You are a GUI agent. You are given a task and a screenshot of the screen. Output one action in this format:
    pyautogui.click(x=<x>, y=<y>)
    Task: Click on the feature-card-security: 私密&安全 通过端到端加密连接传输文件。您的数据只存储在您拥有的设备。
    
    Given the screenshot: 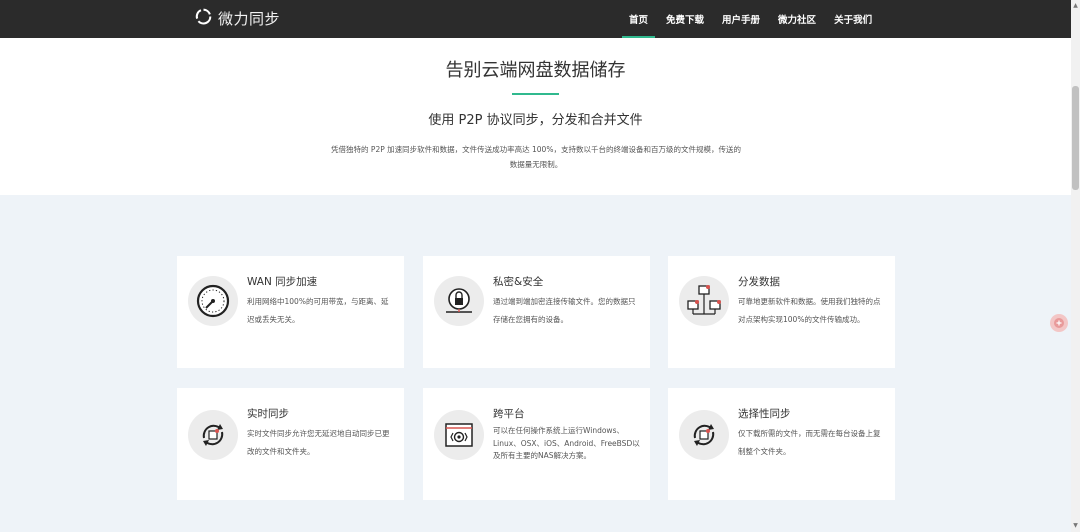 What is the action you would take?
    pyautogui.click(x=536, y=312)
    